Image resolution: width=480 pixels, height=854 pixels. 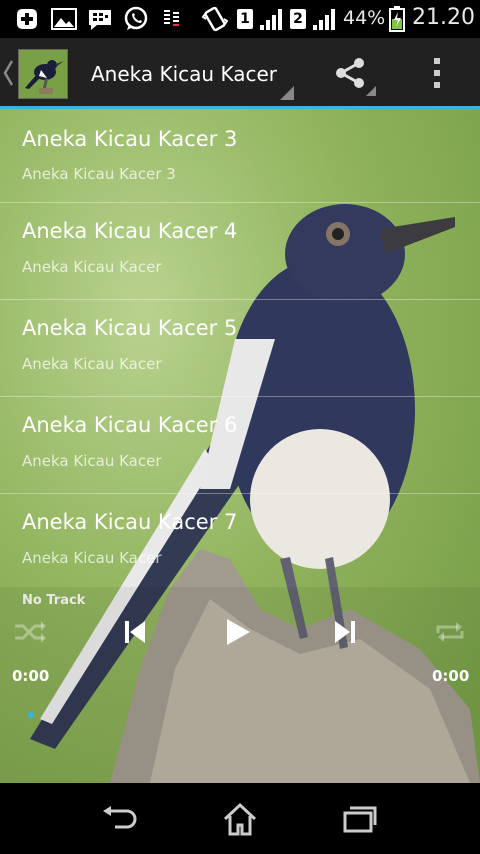 I want to click on elapsed-time: 0:00, so click(x=31, y=676).